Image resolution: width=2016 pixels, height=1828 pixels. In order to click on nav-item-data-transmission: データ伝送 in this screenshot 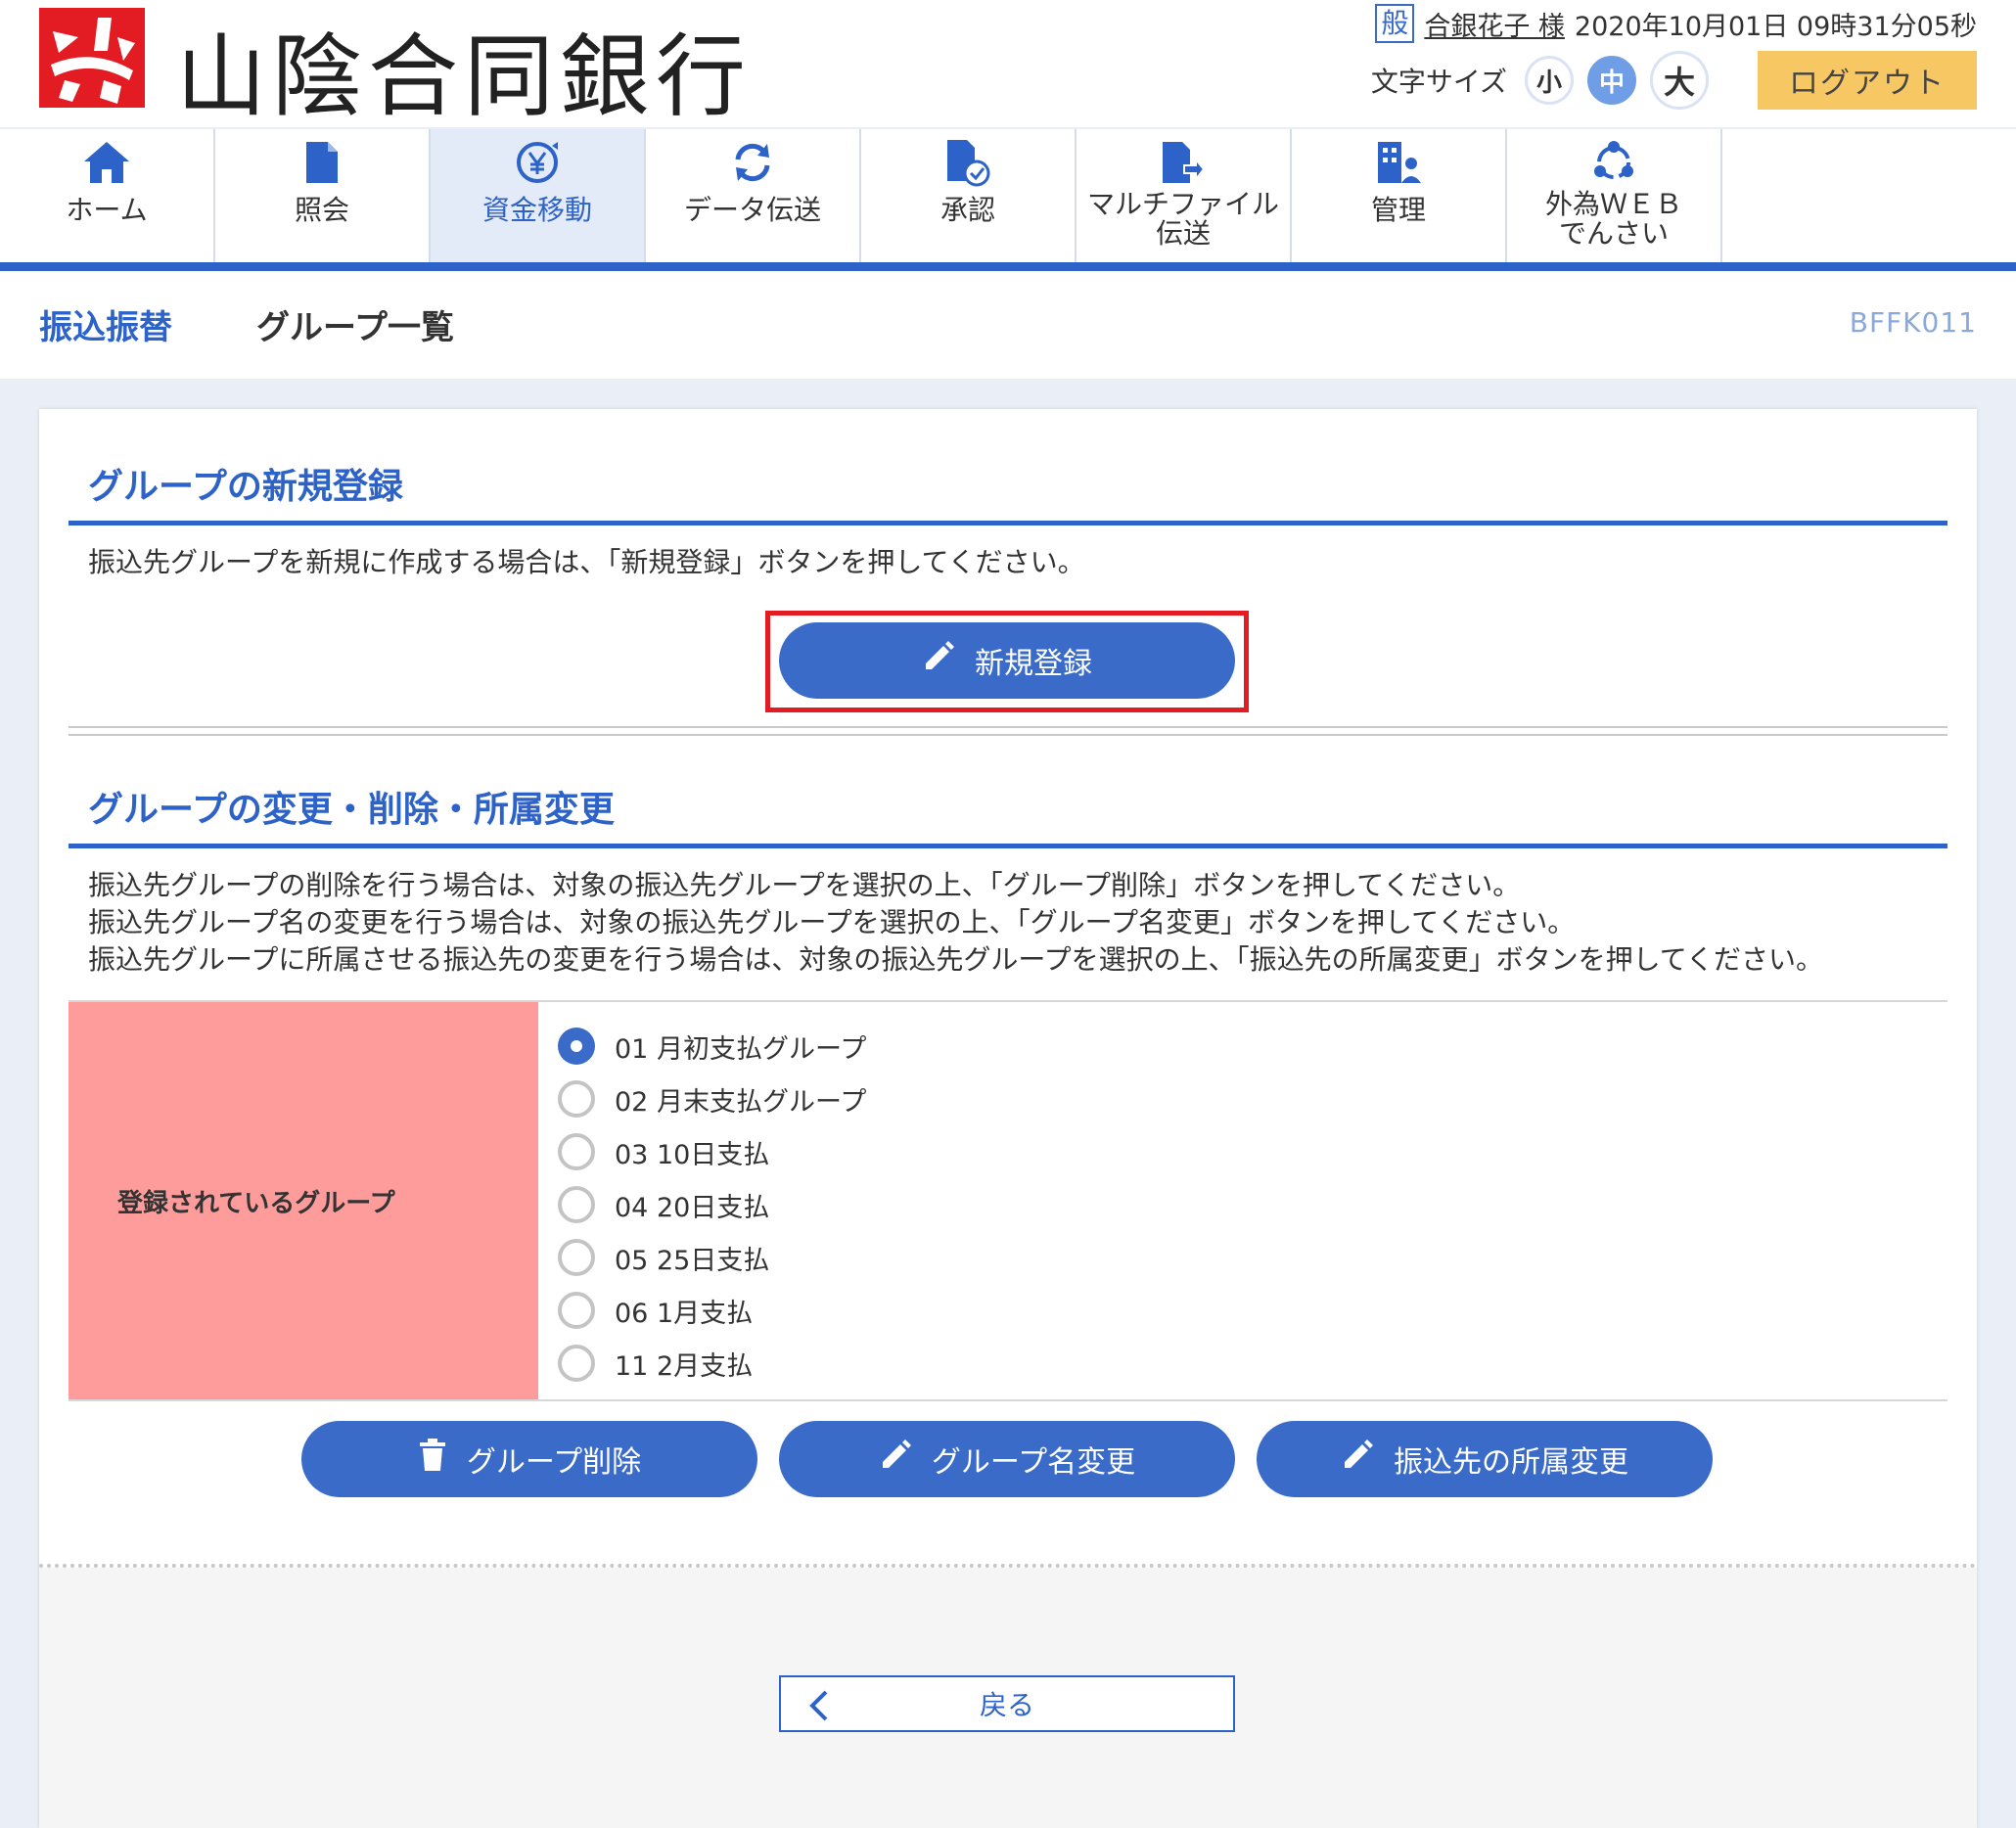, I will do `click(753, 195)`.